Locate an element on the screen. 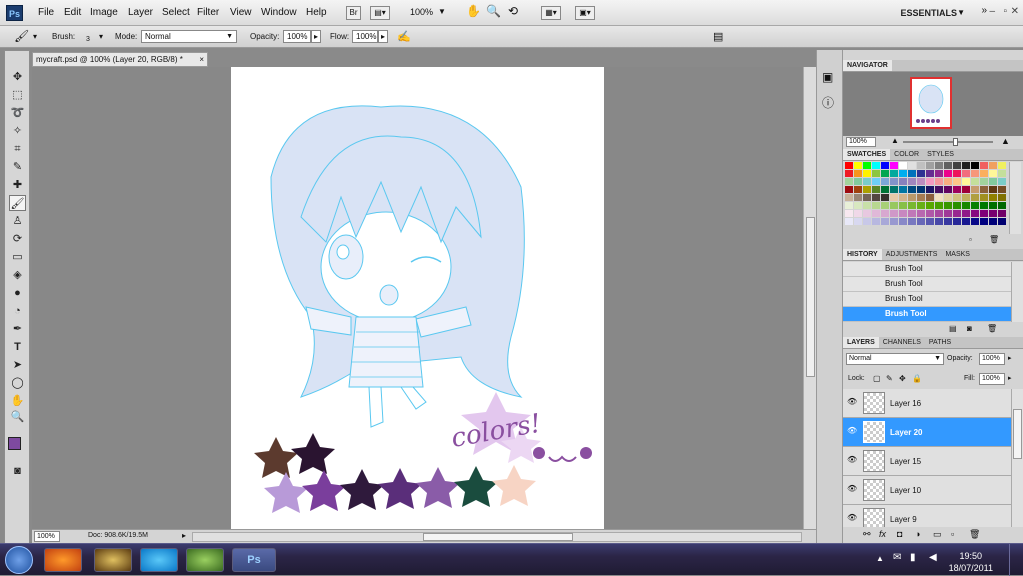  layer-row-selected: 👁 Layer 20 is located at coordinates (927, 432).